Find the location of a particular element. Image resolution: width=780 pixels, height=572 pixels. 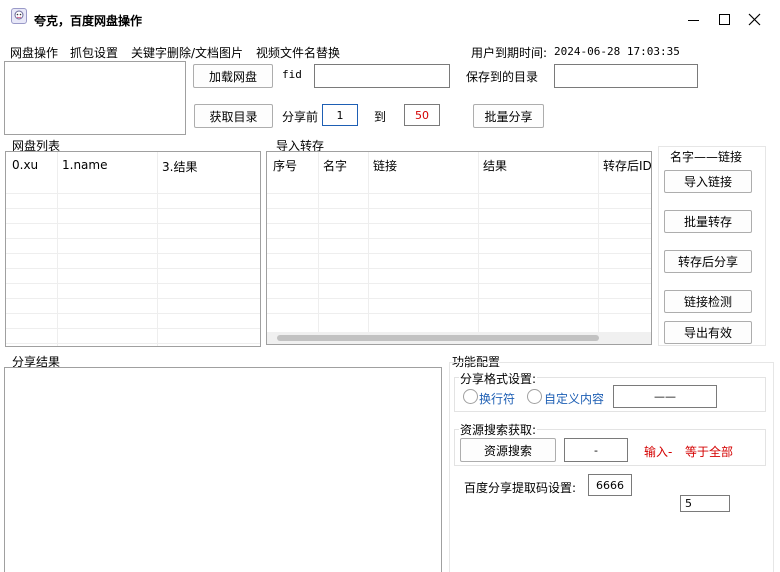

import-scrollbar is located at coordinates (459, 338).